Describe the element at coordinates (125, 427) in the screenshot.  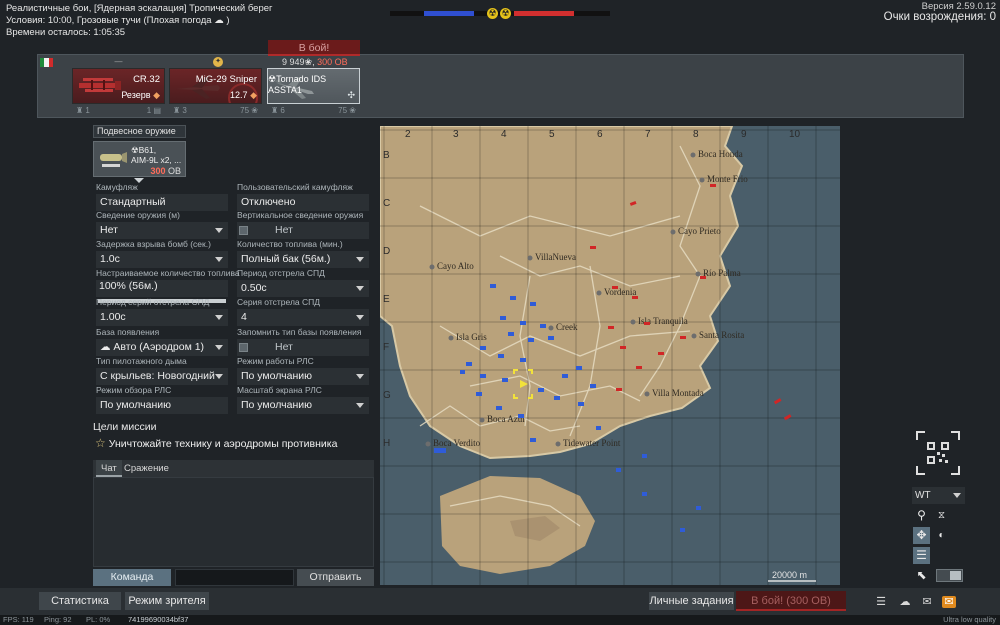
I see `mission-title: Цели миссии` at that location.